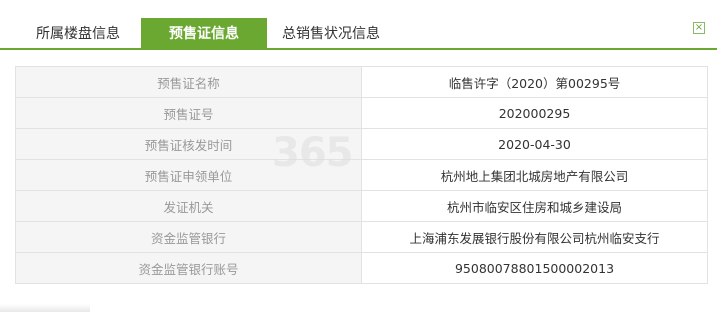  What do you see at coordinates (534, 82) in the screenshot?
I see `row-value: 临售许字（2020）第00295号` at bounding box center [534, 82].